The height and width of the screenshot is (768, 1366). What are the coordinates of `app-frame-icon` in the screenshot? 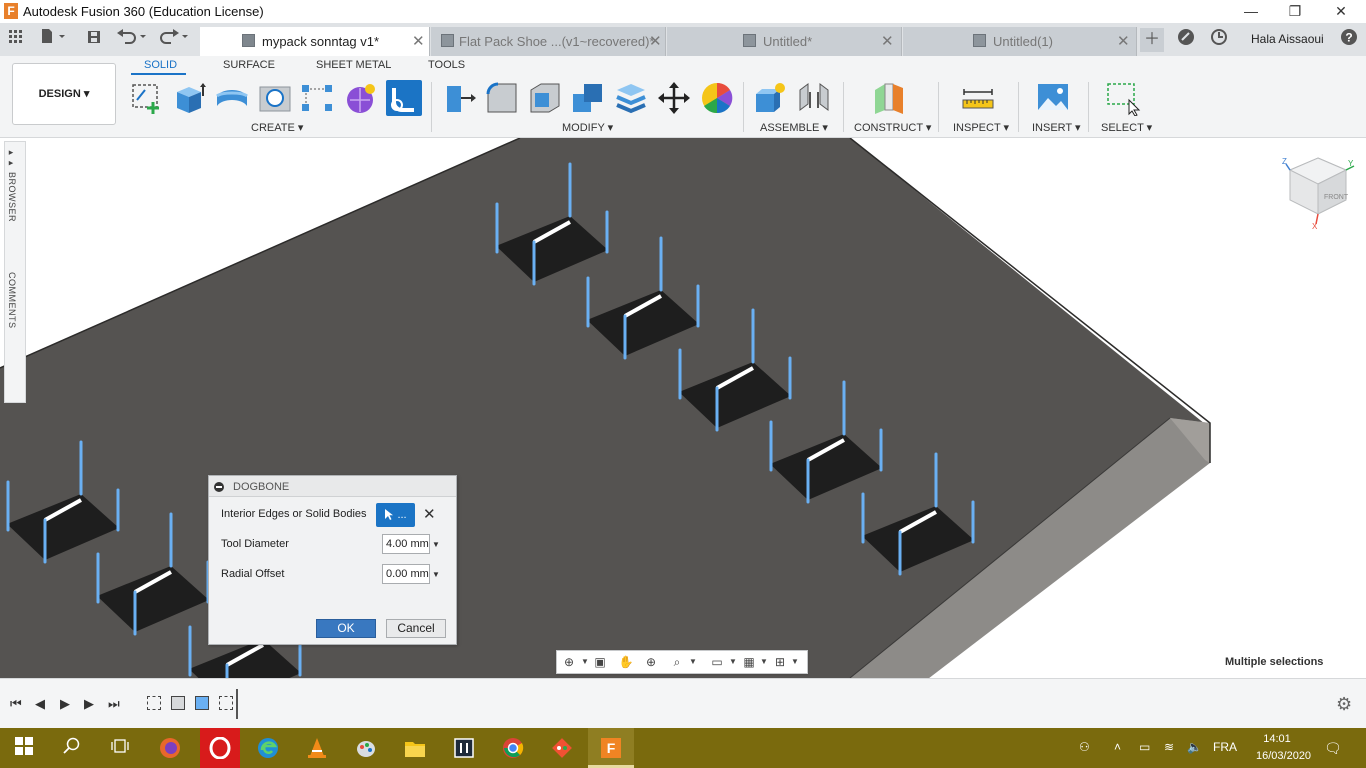 It's located at (464, 748).